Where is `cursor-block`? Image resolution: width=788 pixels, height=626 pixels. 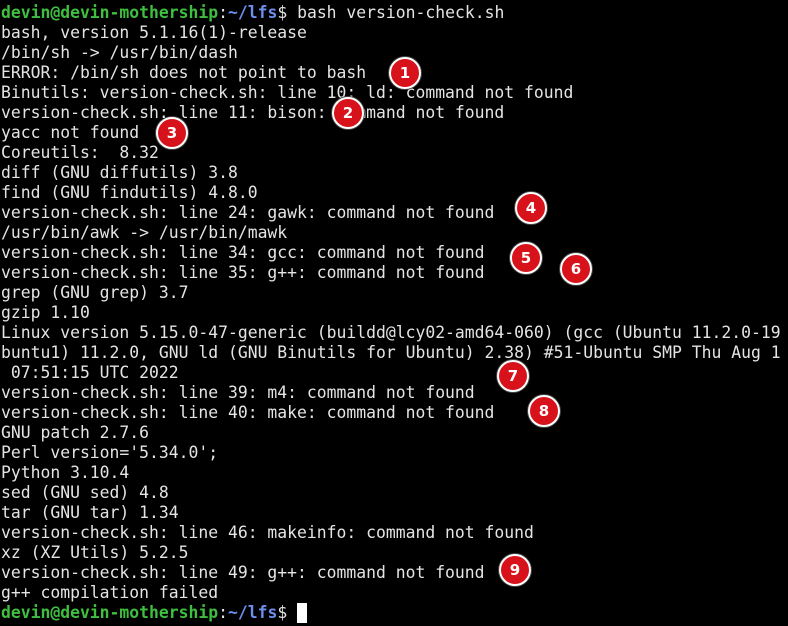 cursor-block is located at coordinates (302, 613).